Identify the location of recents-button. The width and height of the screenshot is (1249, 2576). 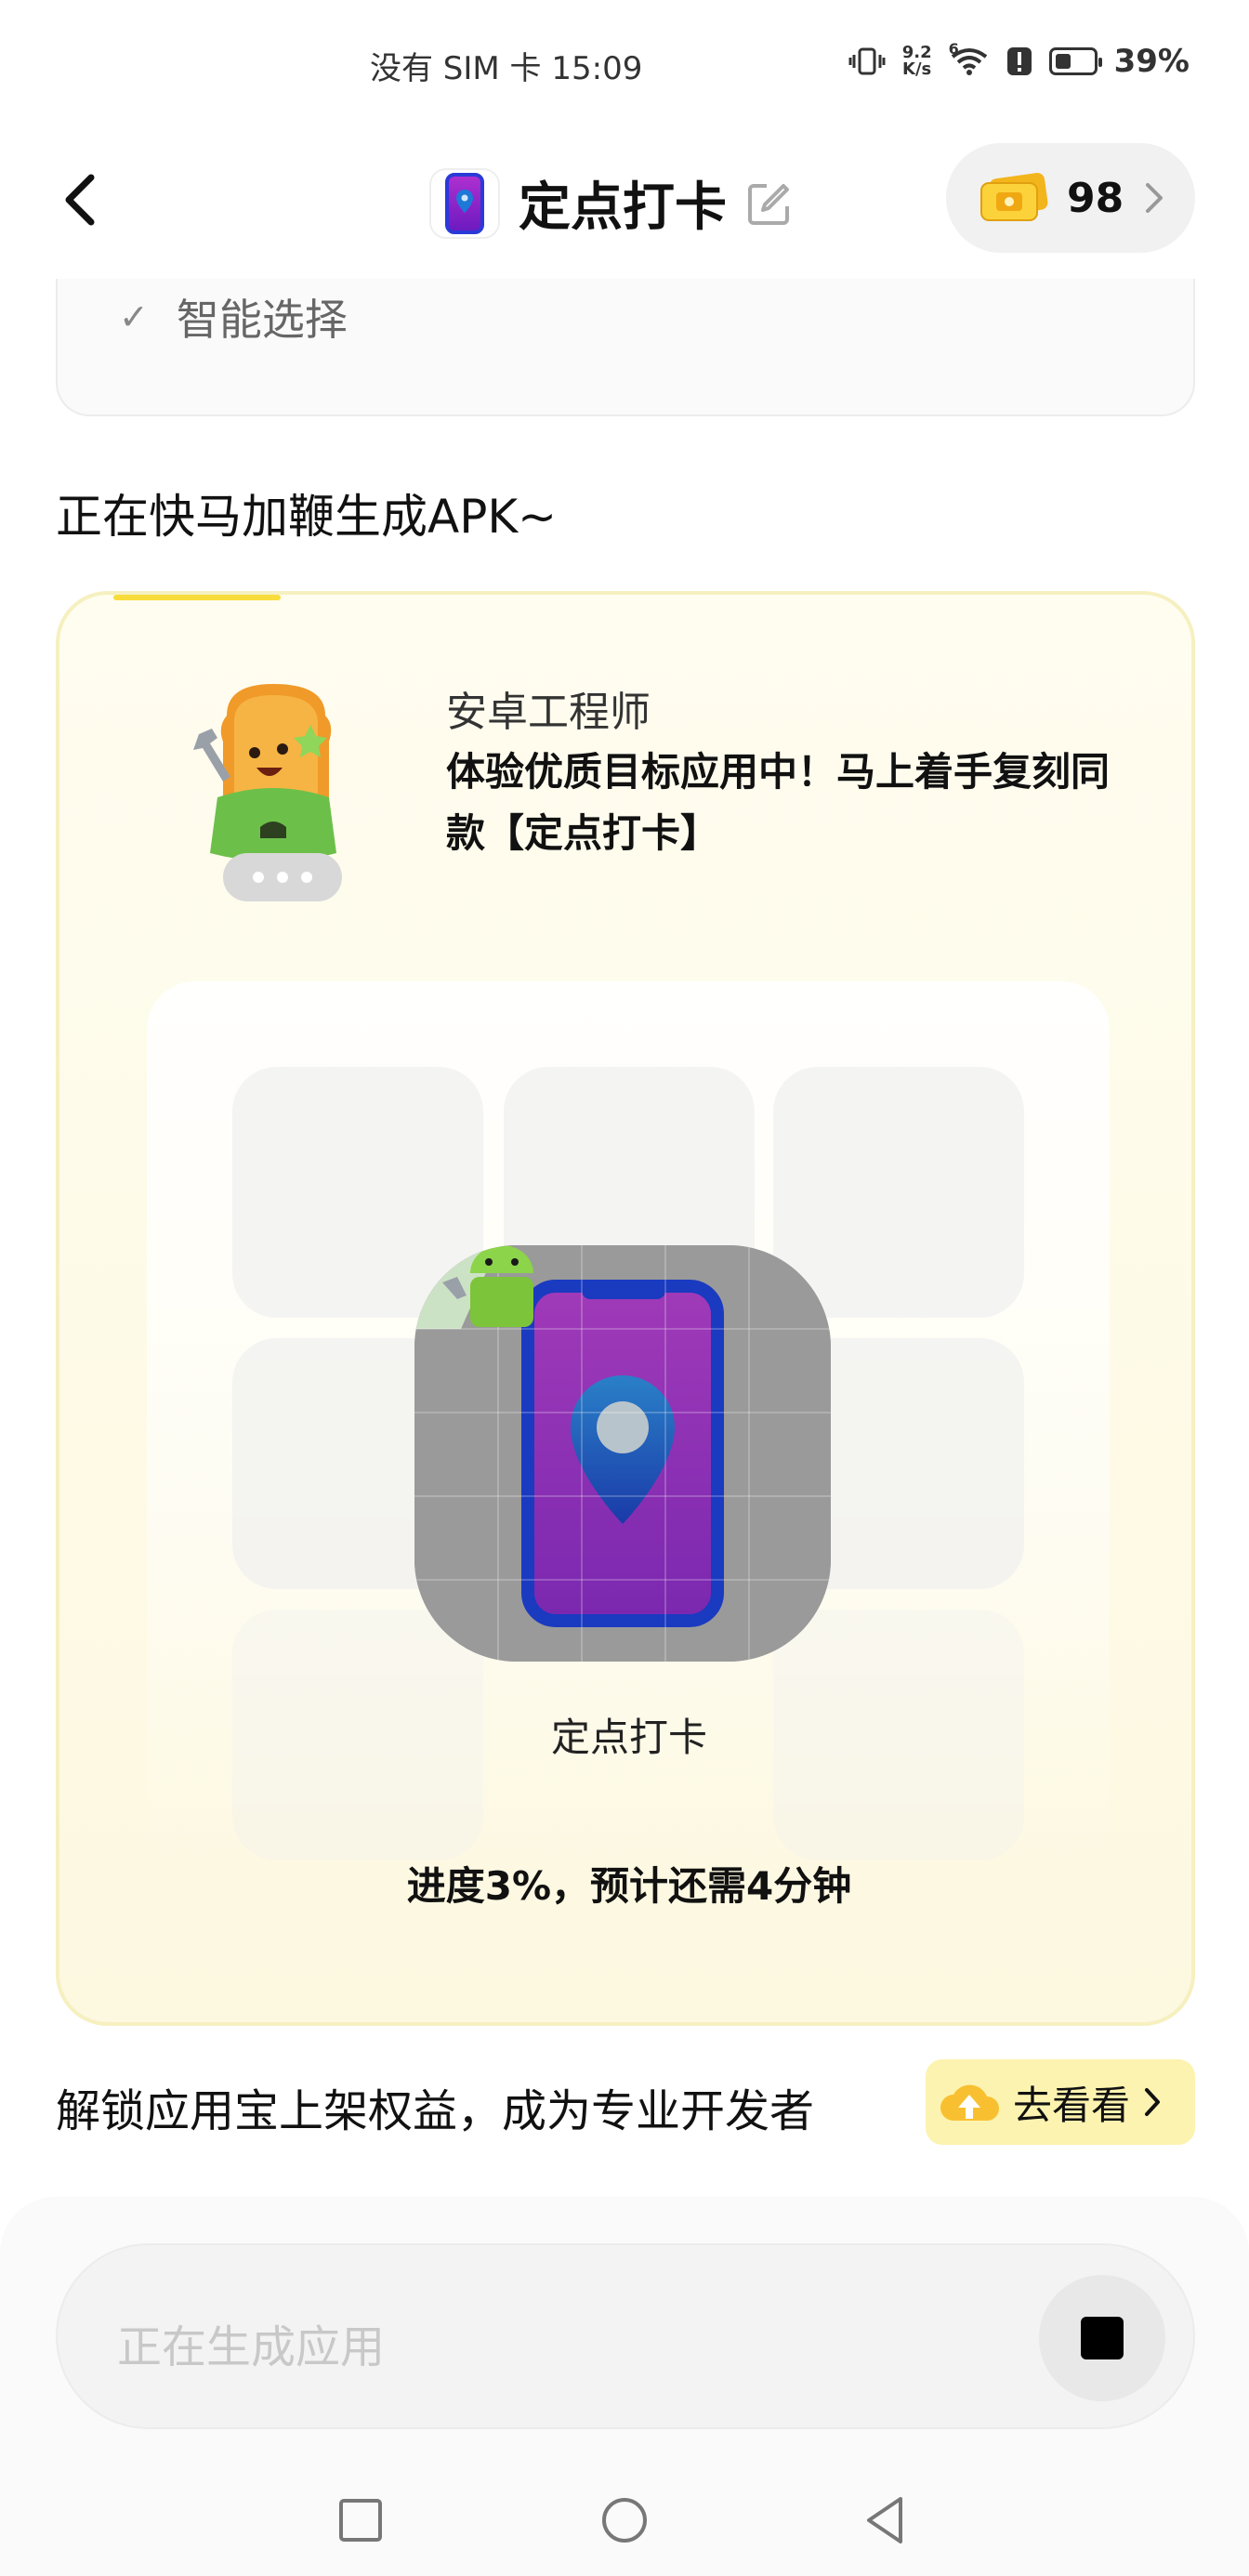
(360, 2520).